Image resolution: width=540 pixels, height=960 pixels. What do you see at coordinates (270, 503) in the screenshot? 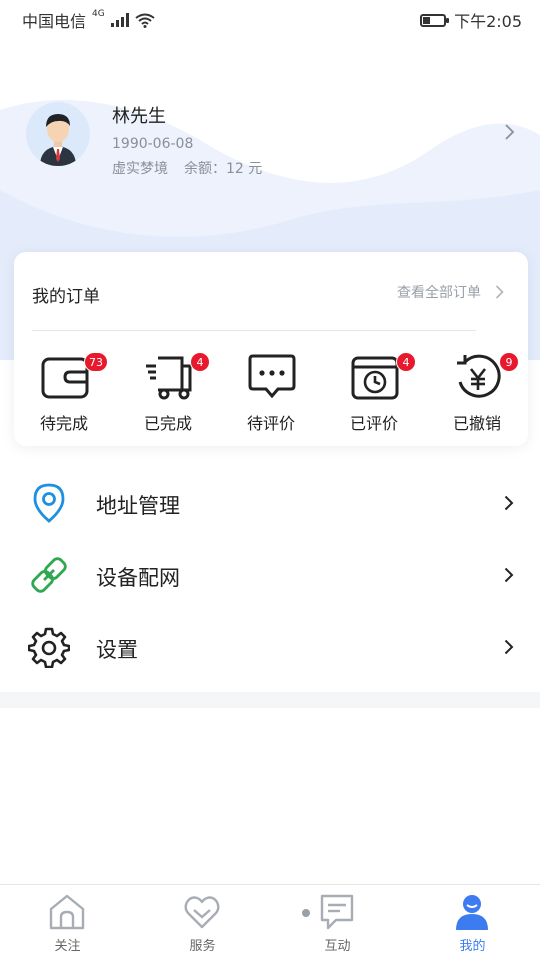
I see `menu-item-address: 地址管理` at bounding box center [270, 503].